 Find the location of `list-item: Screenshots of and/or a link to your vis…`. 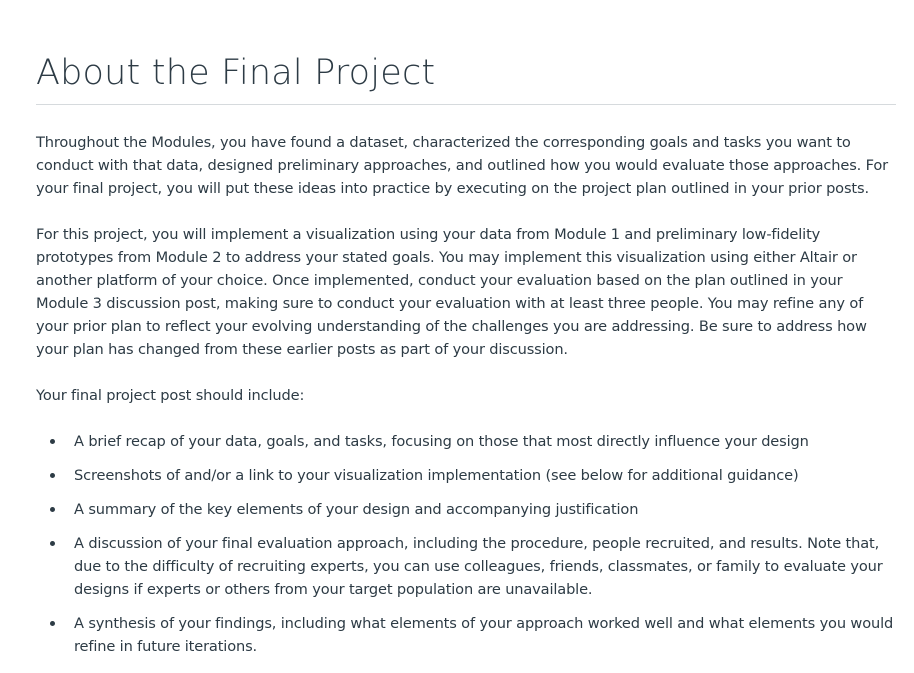

list-item: Screenshots of and/or a link to your vis… is located at coordinates (474, 475).